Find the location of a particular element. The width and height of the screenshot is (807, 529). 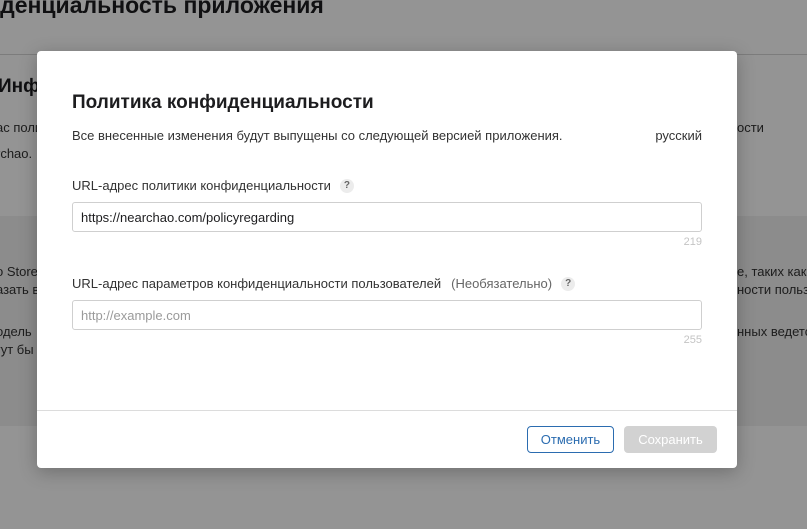

footer-divider is located at coordinates (387, 410).